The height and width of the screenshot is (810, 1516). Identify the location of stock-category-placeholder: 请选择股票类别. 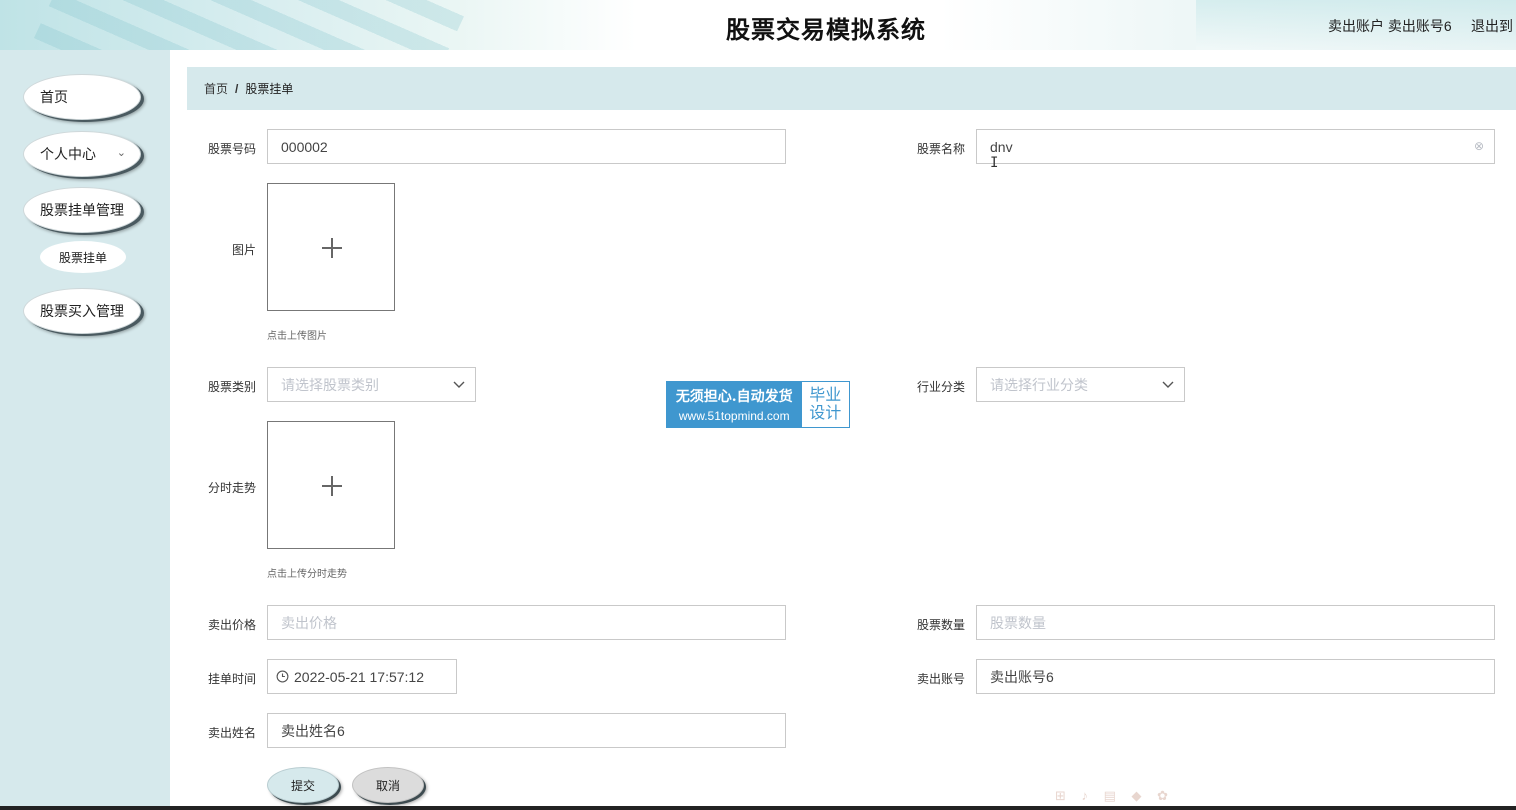
(330, 384).